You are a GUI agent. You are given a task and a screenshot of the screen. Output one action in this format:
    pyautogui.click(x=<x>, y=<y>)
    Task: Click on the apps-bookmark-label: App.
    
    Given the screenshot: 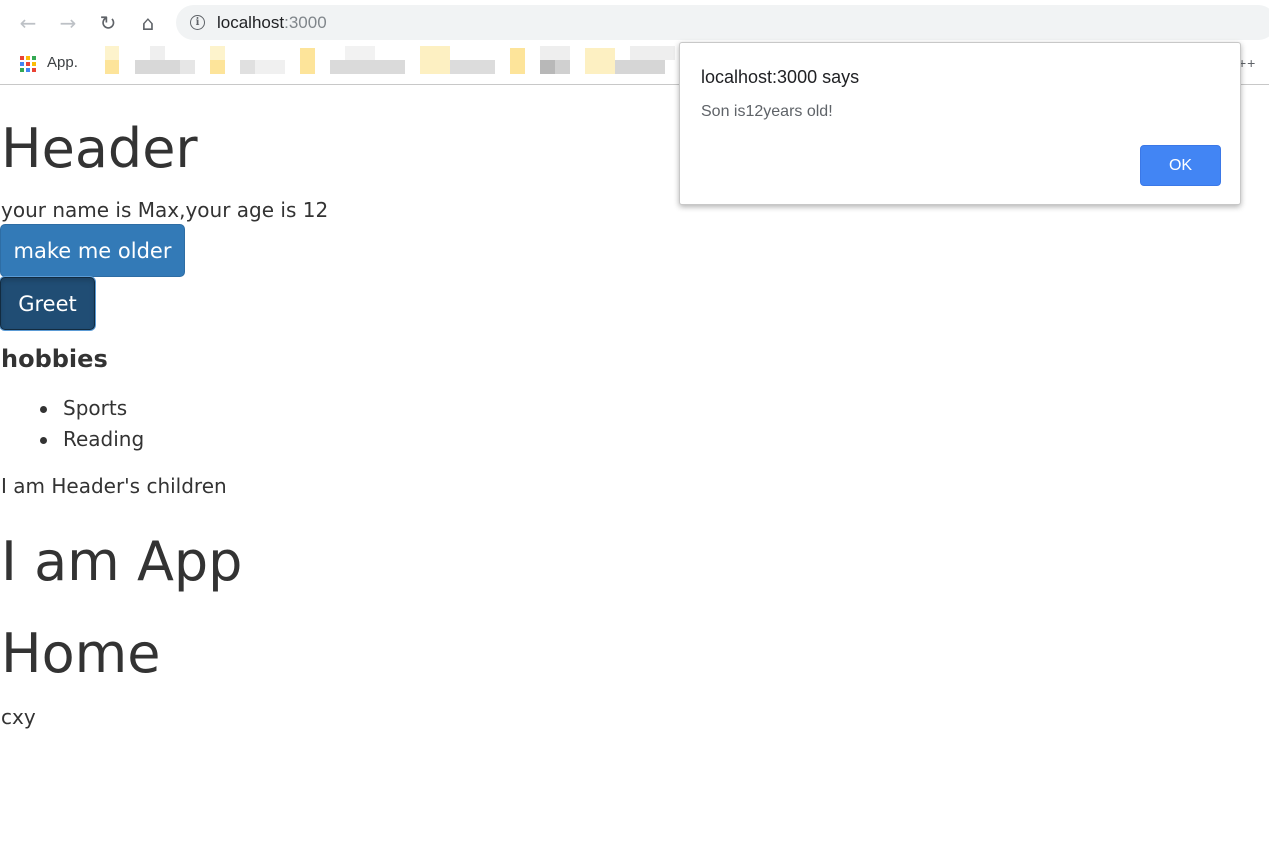 What is the action you would take?
    pyautogui.click(x=62, y=62)
    